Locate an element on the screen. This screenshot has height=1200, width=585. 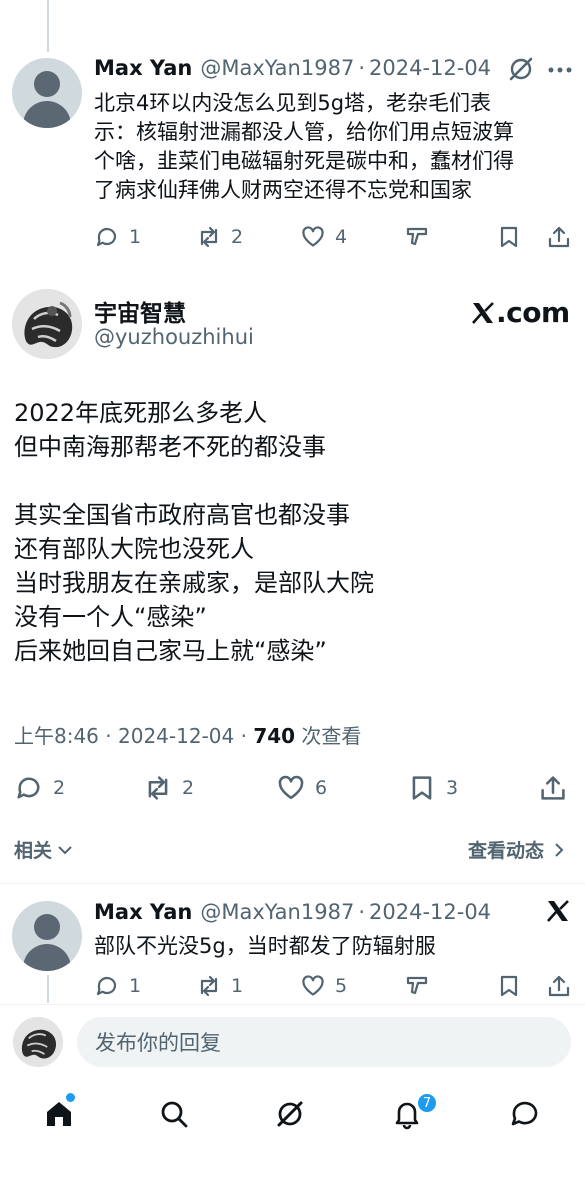
main-text-line: 其实全国省市政府高官也都没事 is located at coordinates (182, 515).